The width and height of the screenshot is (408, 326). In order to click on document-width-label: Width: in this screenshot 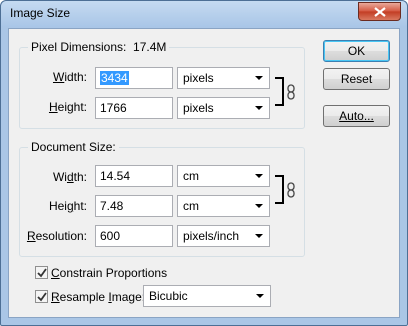, I will do `click(69, 177)`.